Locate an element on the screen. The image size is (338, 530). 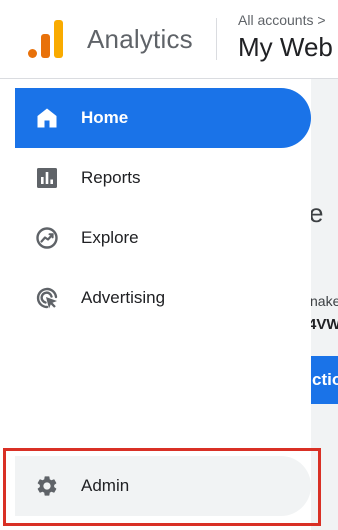
property-selector: My Web is located at coordinates (285, 47).